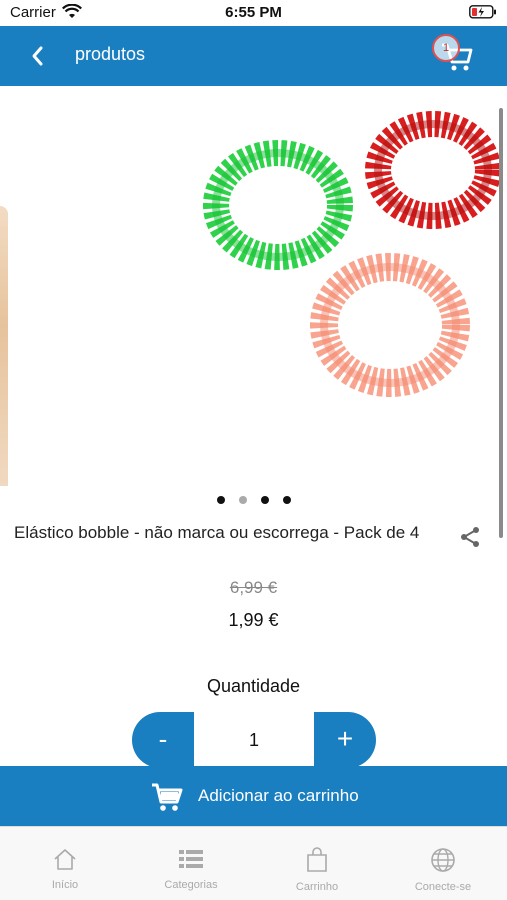 The width and height of the screenshot is (507, 900). What do you see at coordinates (317, 887) in the screenshot?
I see `tab-label: Carrinho` at bounding box center [317, 887].